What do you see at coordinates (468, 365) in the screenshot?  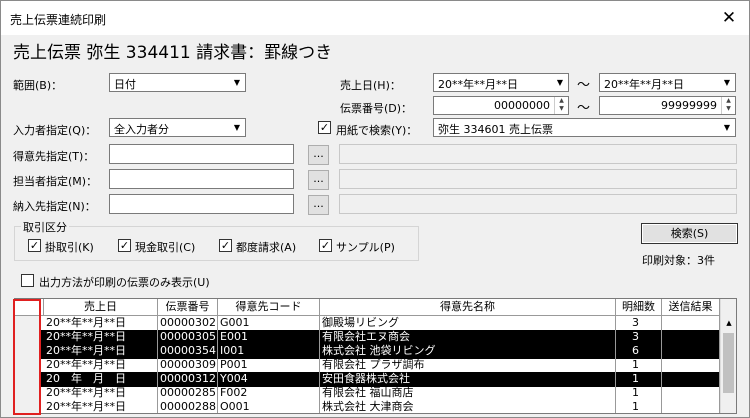 I see `cell-name: 有限会社 プラザ調布` at bounding box center [468, 365].